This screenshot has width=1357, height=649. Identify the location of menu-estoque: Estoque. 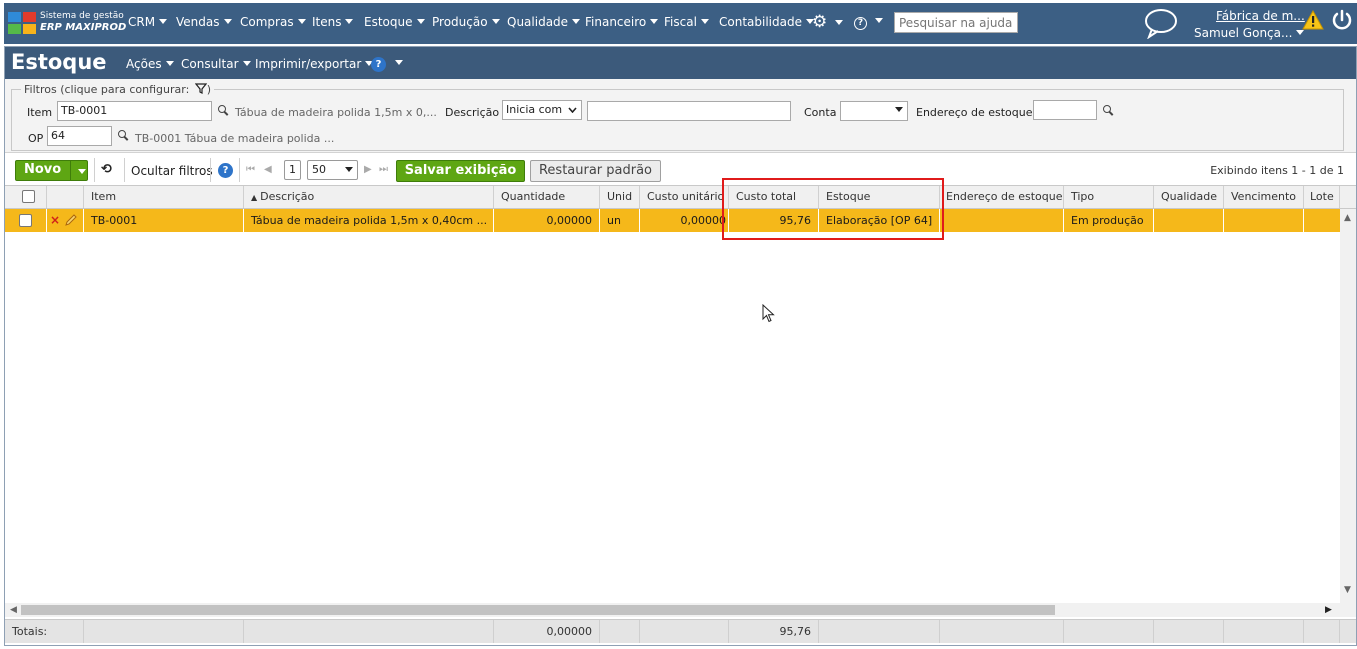
(394, 22).